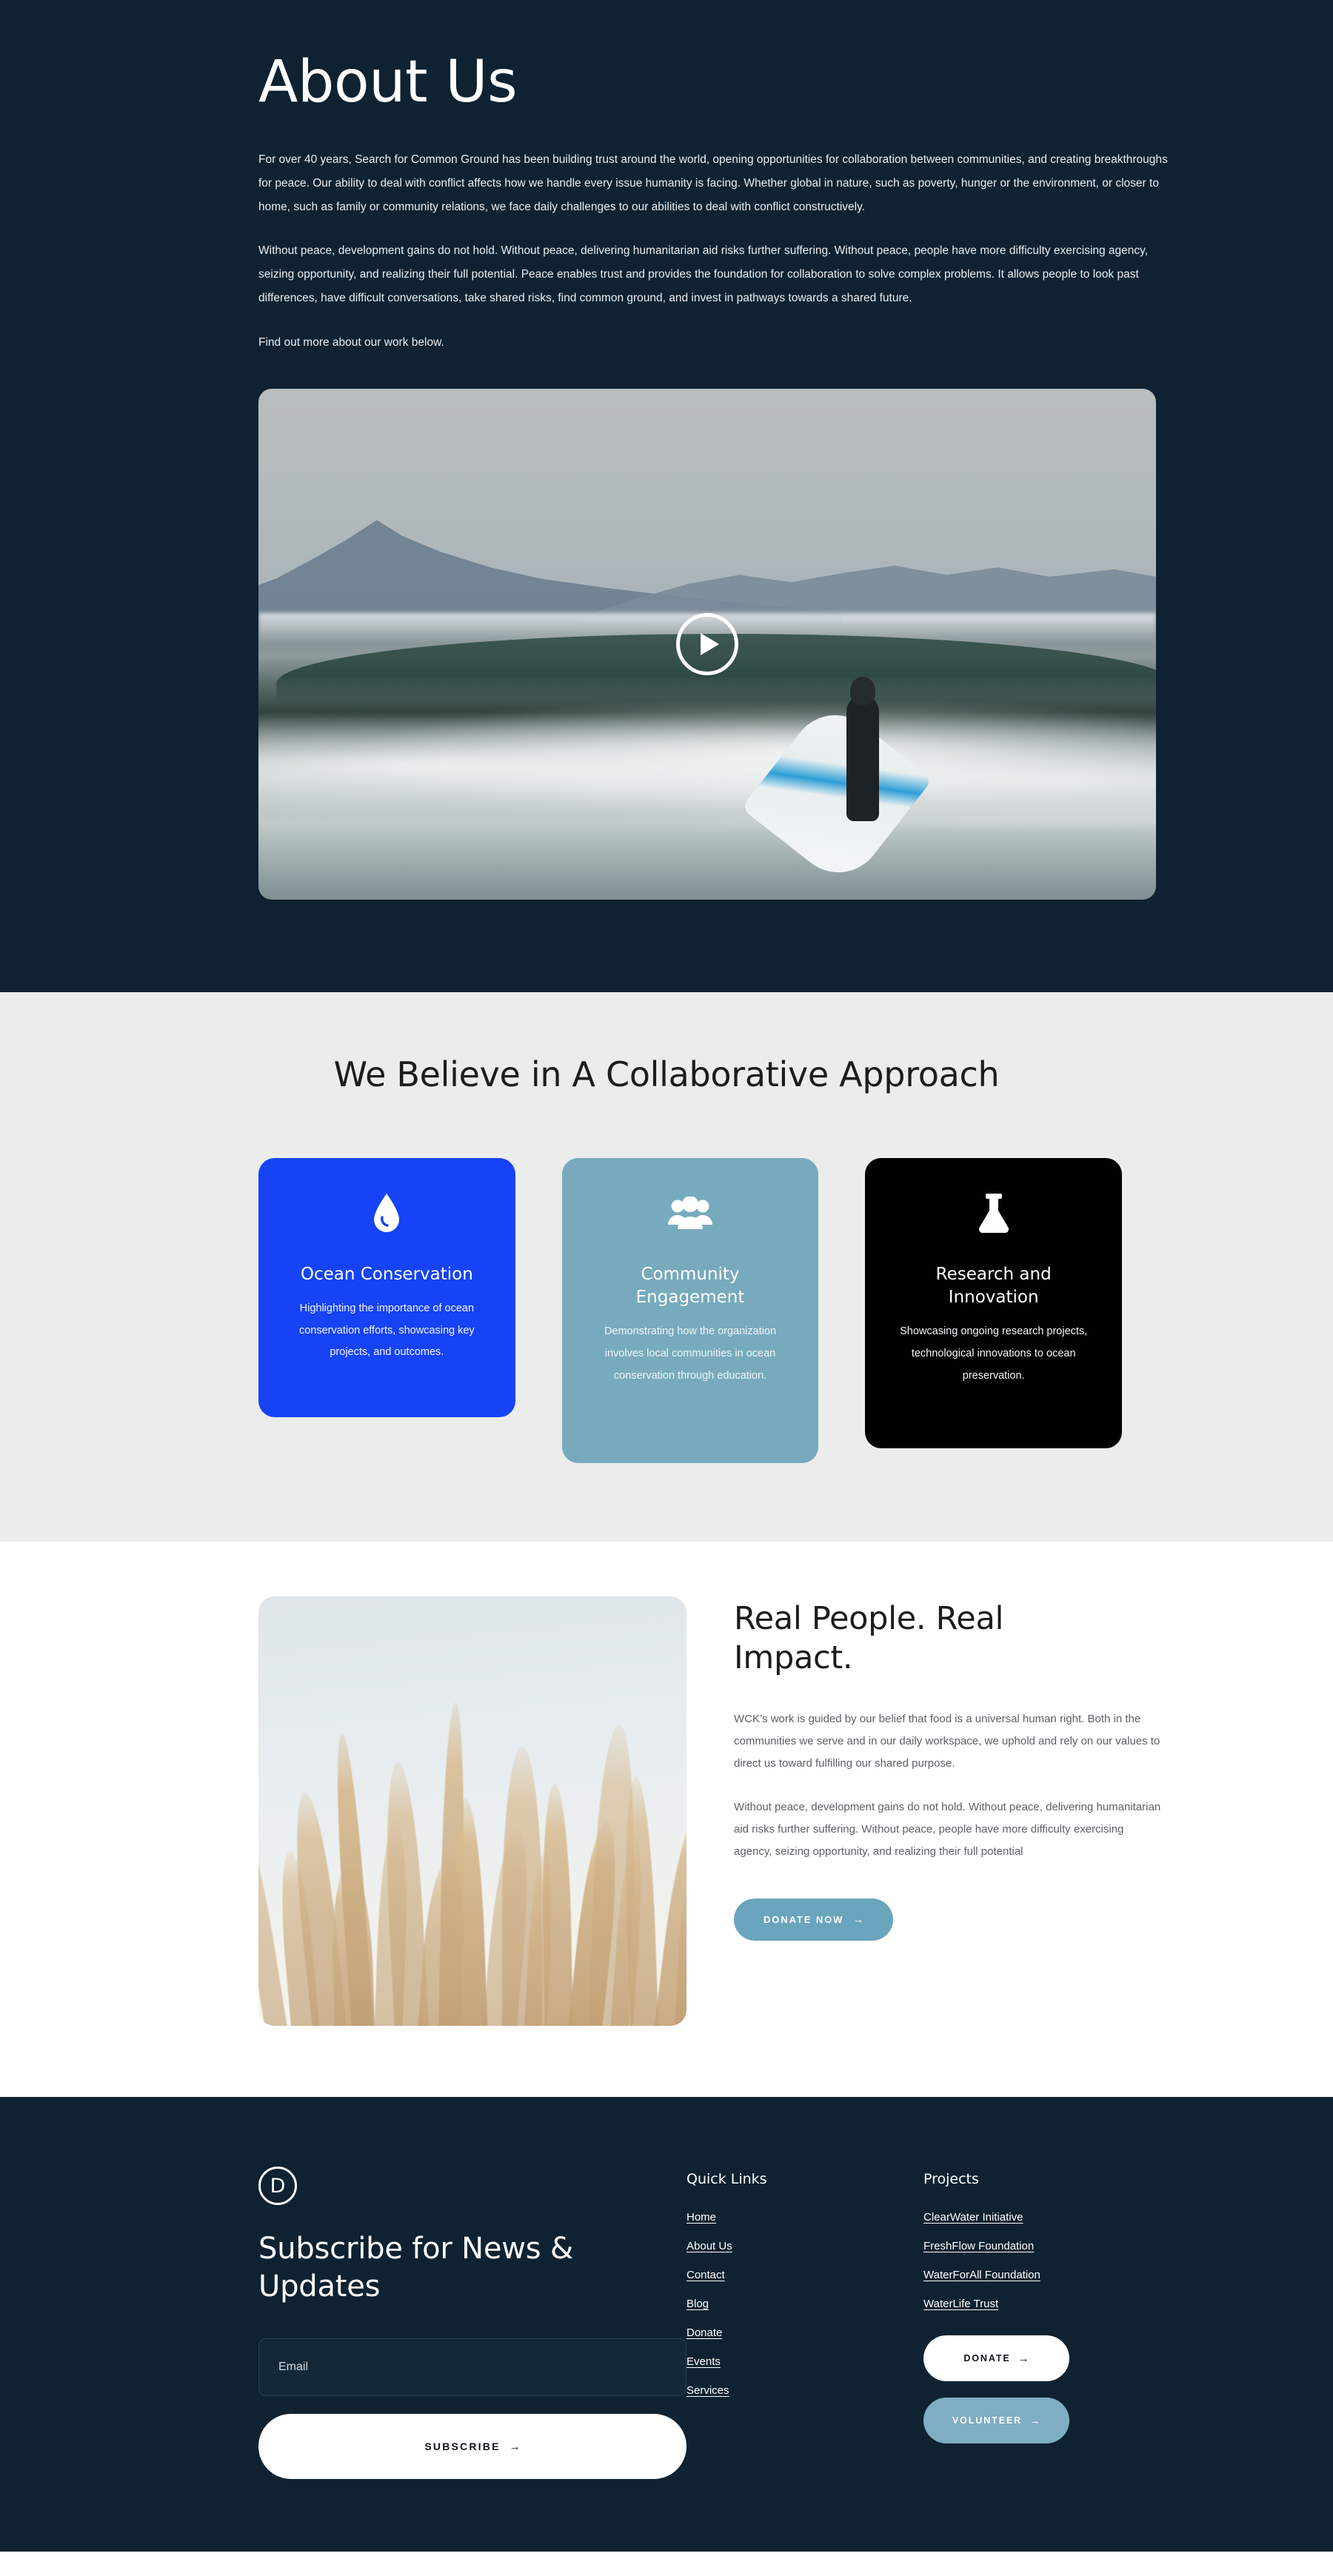 The image size is (1333, 2576). What do you see at coordinates (804, 2275) in the screenshot?
I see `footer-link-contact: Contact` at bounding box center [804, 2275].